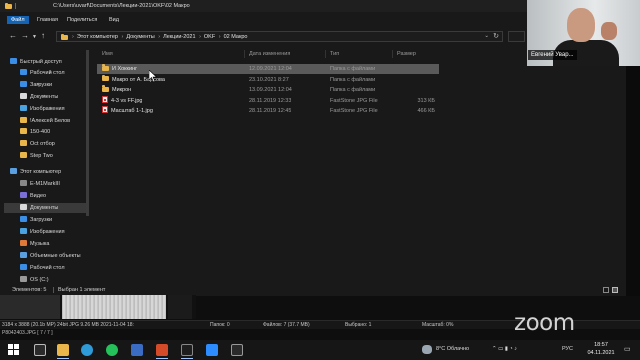 The height and width of the screenshot is (360, 640). What do you see at coordinates (504, 349) in the screenshot?
I see `tray-icons: ⌃ ▭ ▮ ◔ ♪` at bounding box center [504, 349].